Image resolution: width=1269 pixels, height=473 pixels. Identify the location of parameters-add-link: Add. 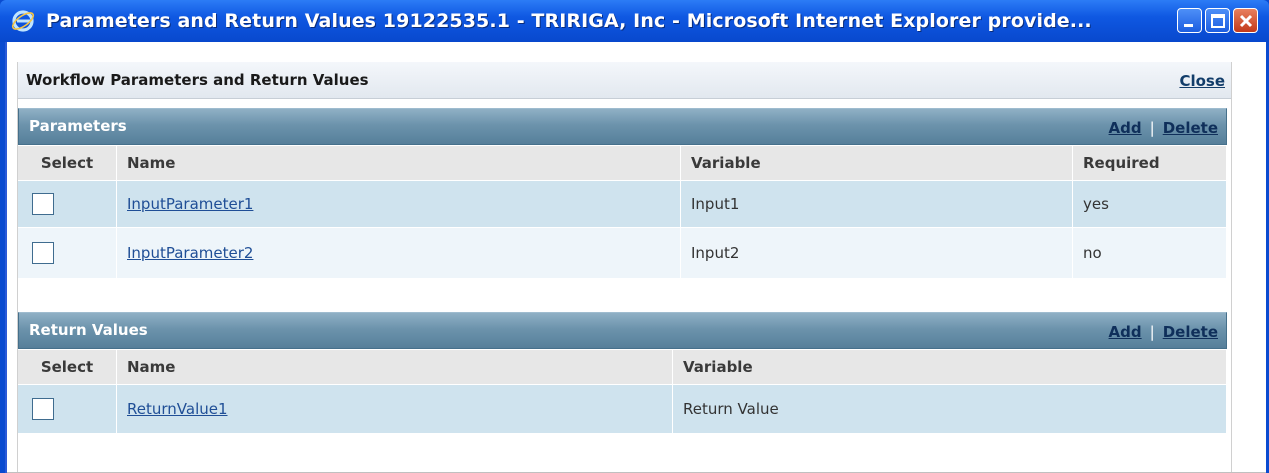
(1125, 128).